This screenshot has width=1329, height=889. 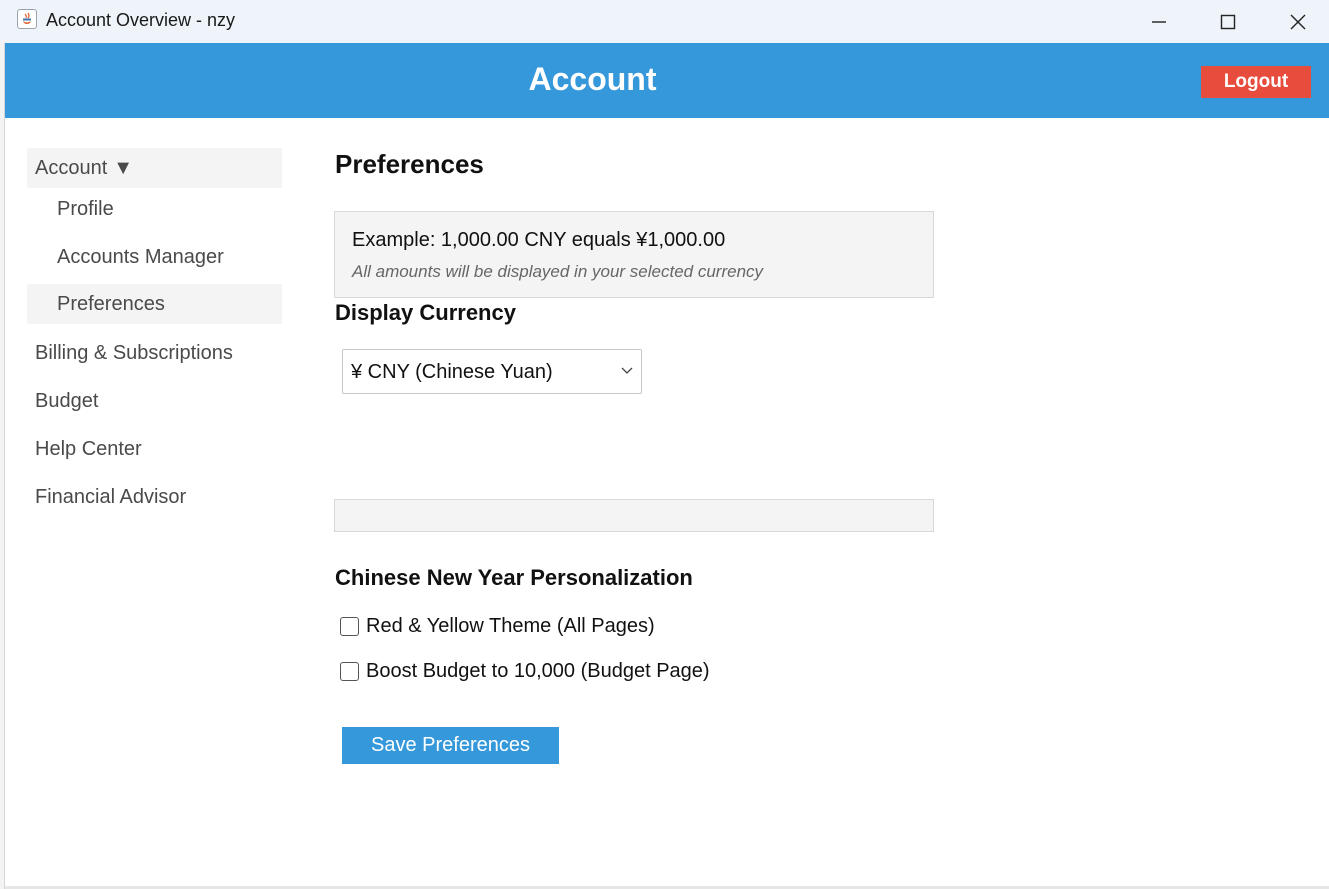 I want to click on sidebar-item-label: Accounts Manager, so click(x=140, y=257).